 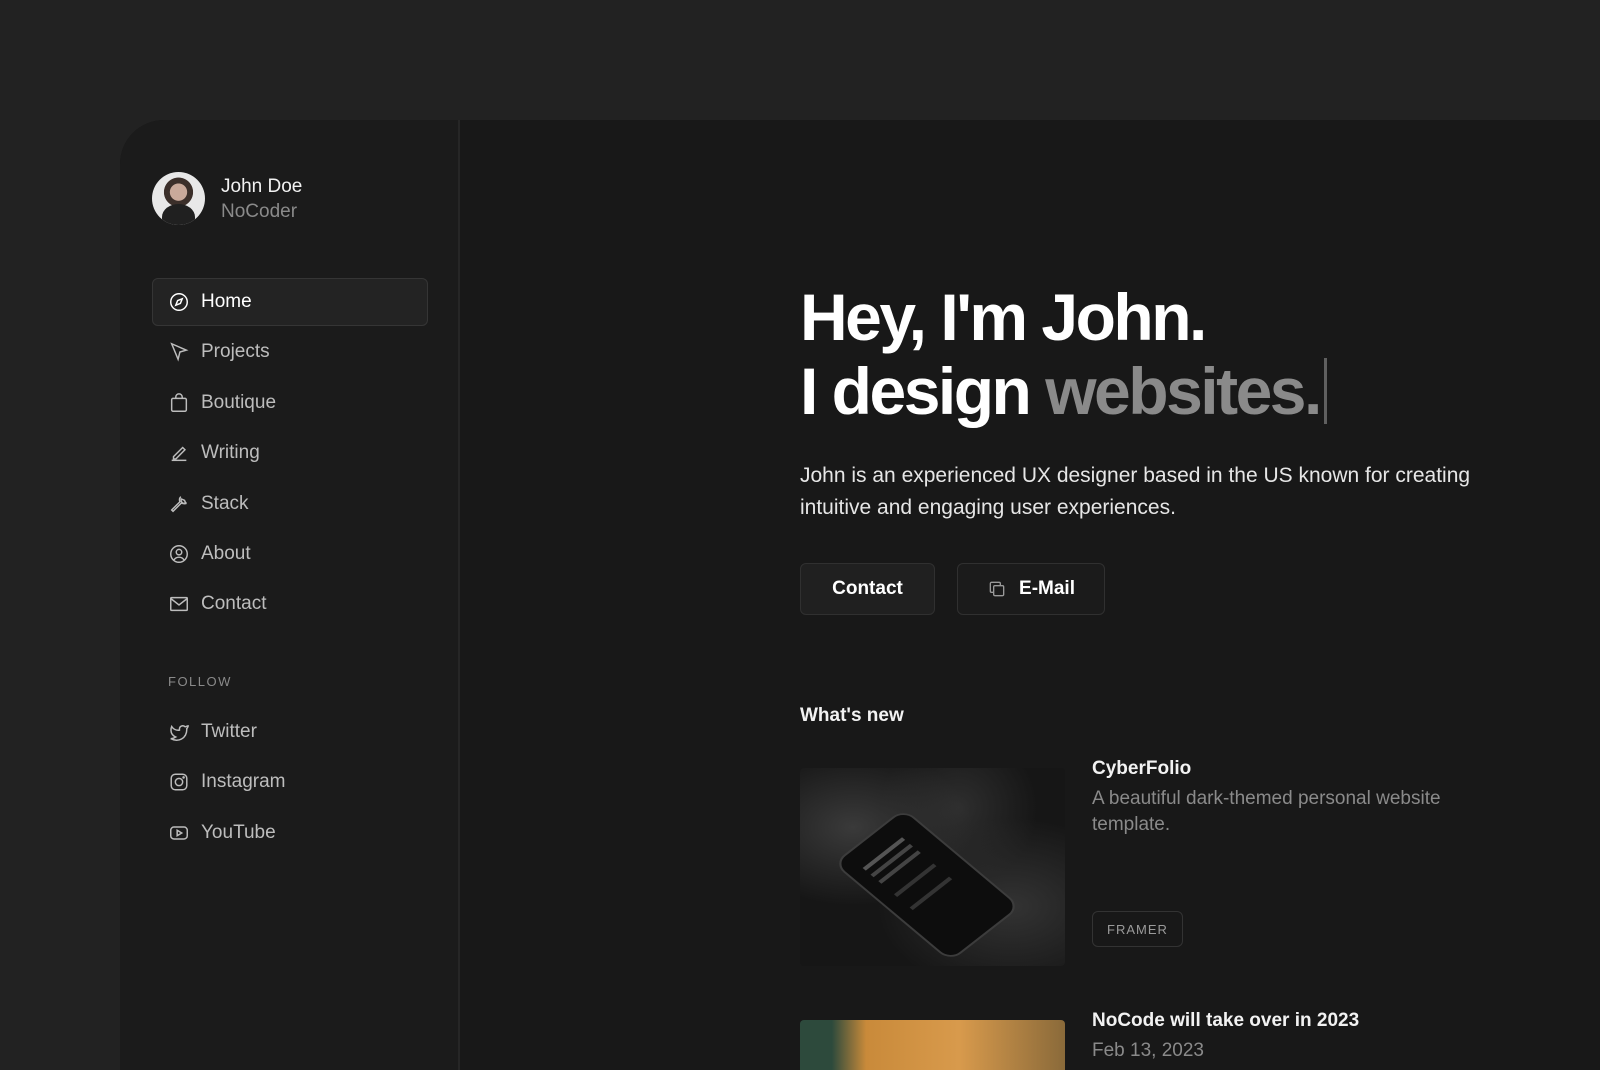 I want to click on bag-icon, so click(x=179, y=402).